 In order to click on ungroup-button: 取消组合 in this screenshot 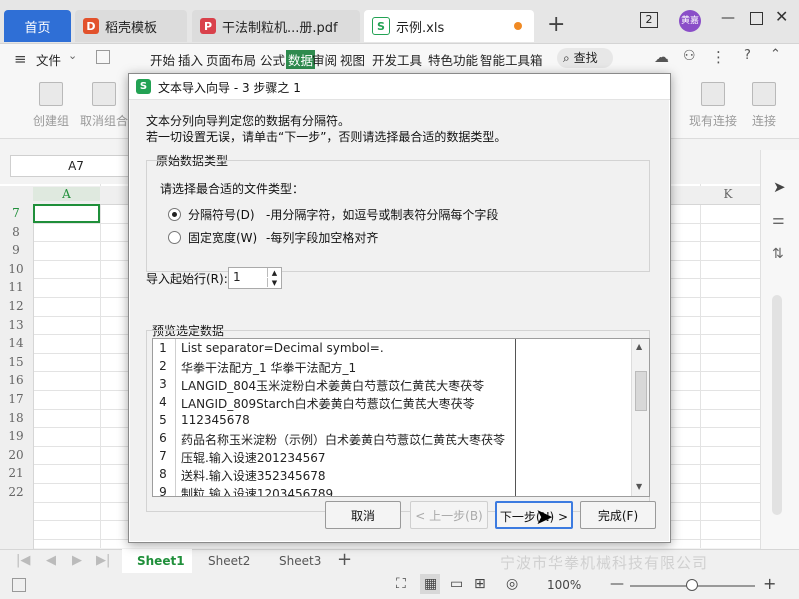, I will do `click(104, 105)`.